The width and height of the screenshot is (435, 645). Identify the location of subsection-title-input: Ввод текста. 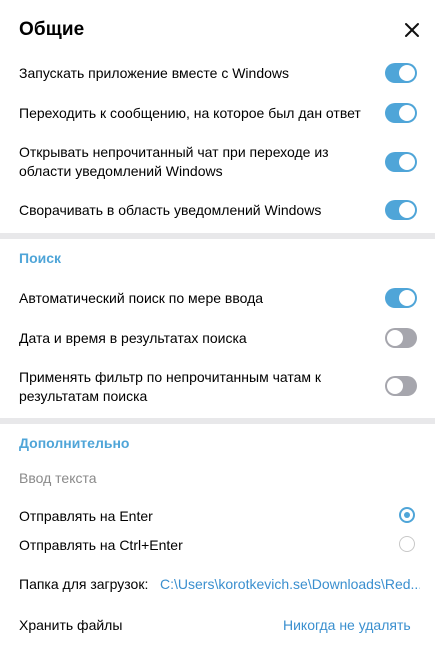
(58, 478).